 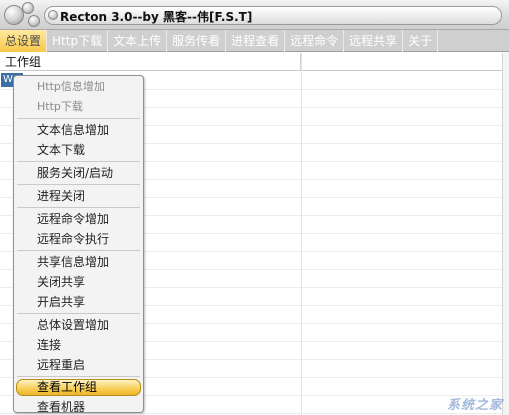 I want to click on menu-item-5: 远程命令, so click(x=315, y=41).